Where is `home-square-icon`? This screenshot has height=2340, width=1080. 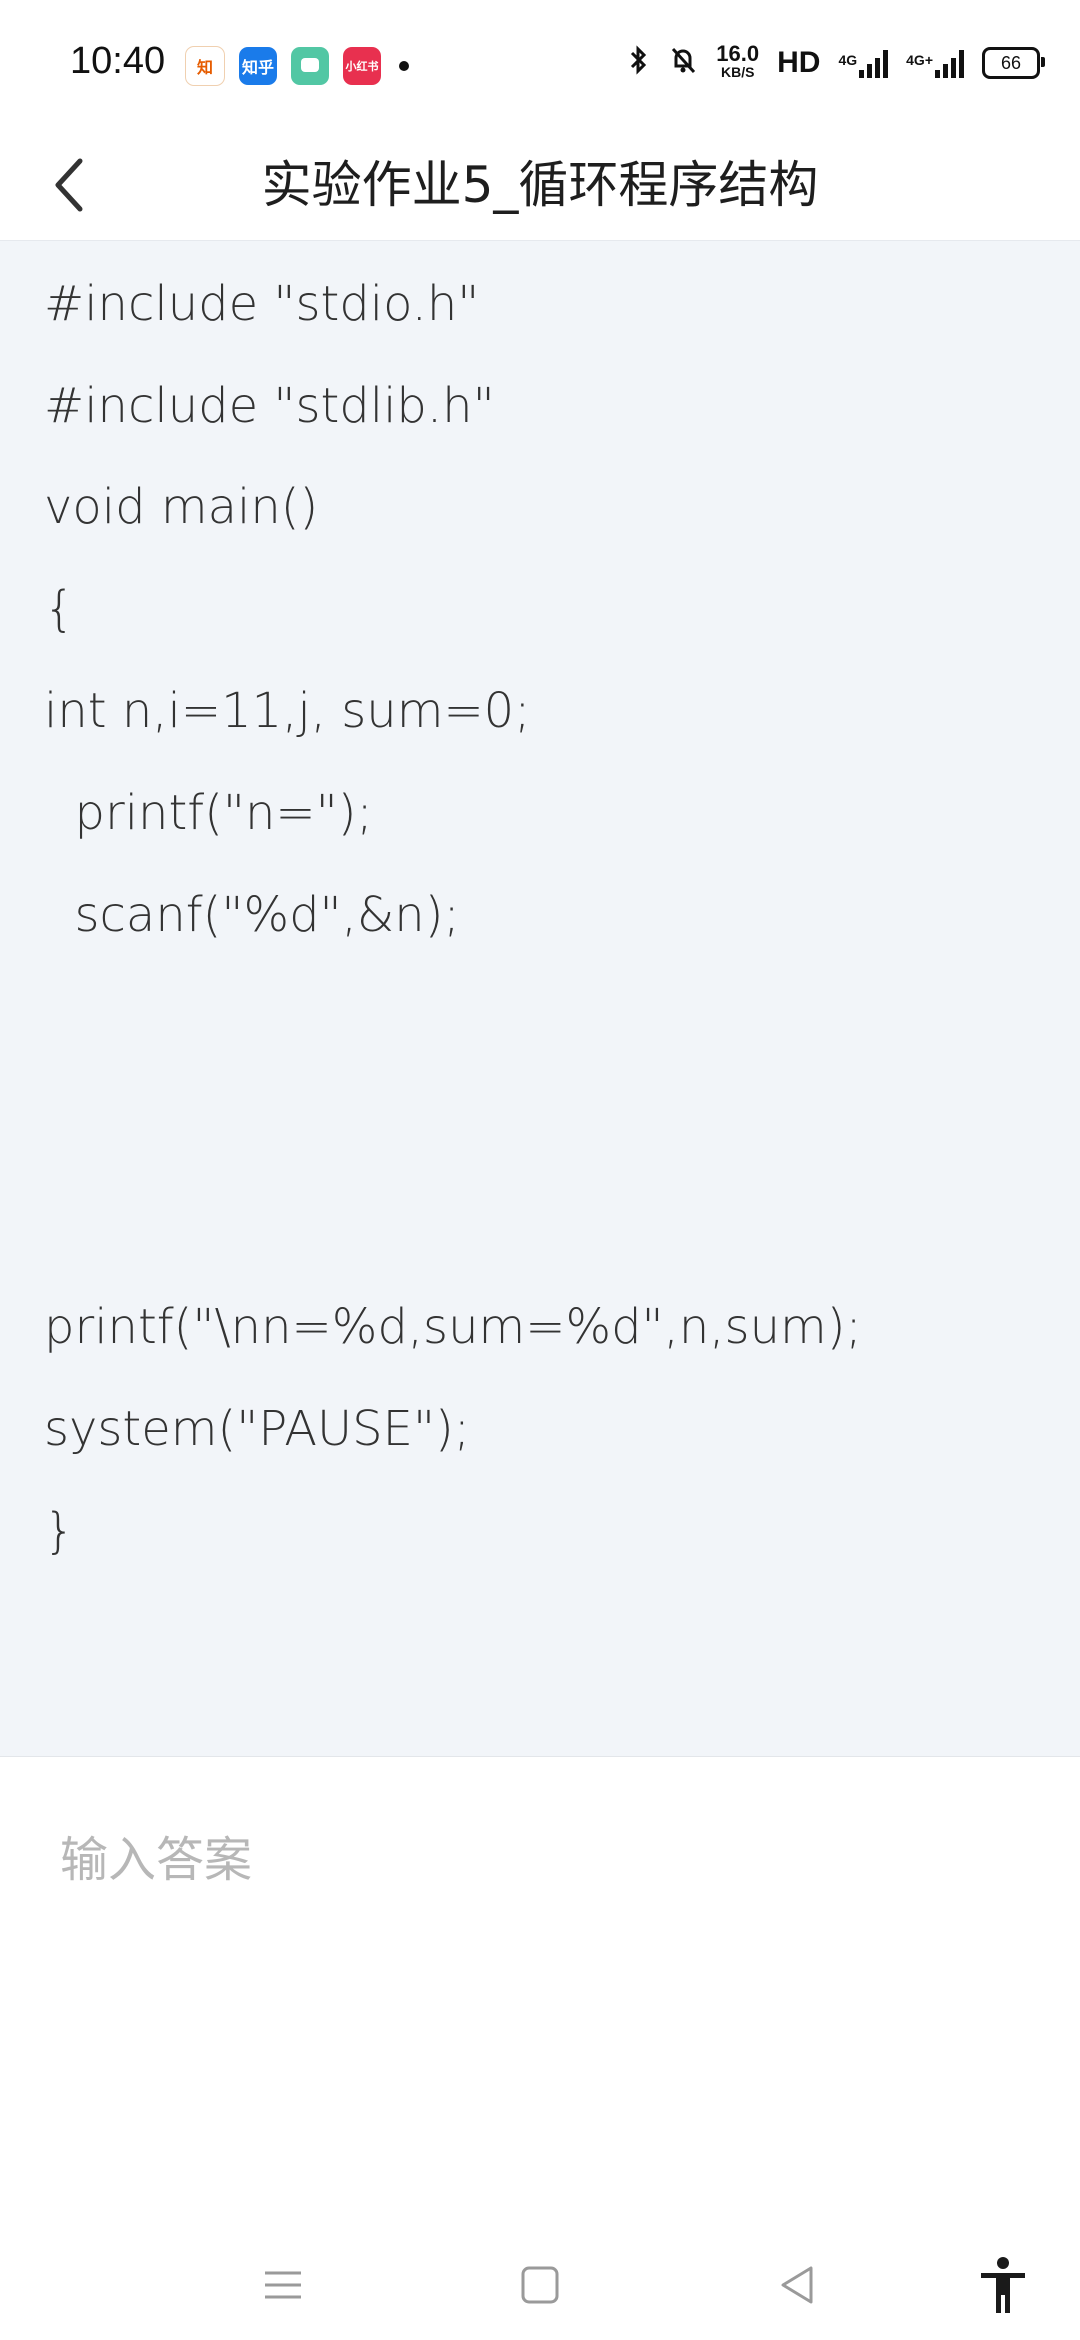 home-square-icon is located at coordinates (540, 2285).